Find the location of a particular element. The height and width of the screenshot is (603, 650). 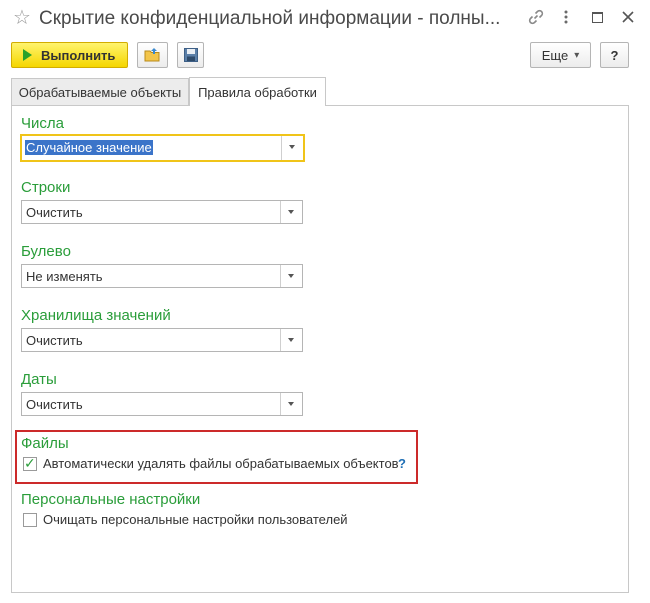

tab-label: Обрабатываемые объекты is located at coordinates (100, 92).